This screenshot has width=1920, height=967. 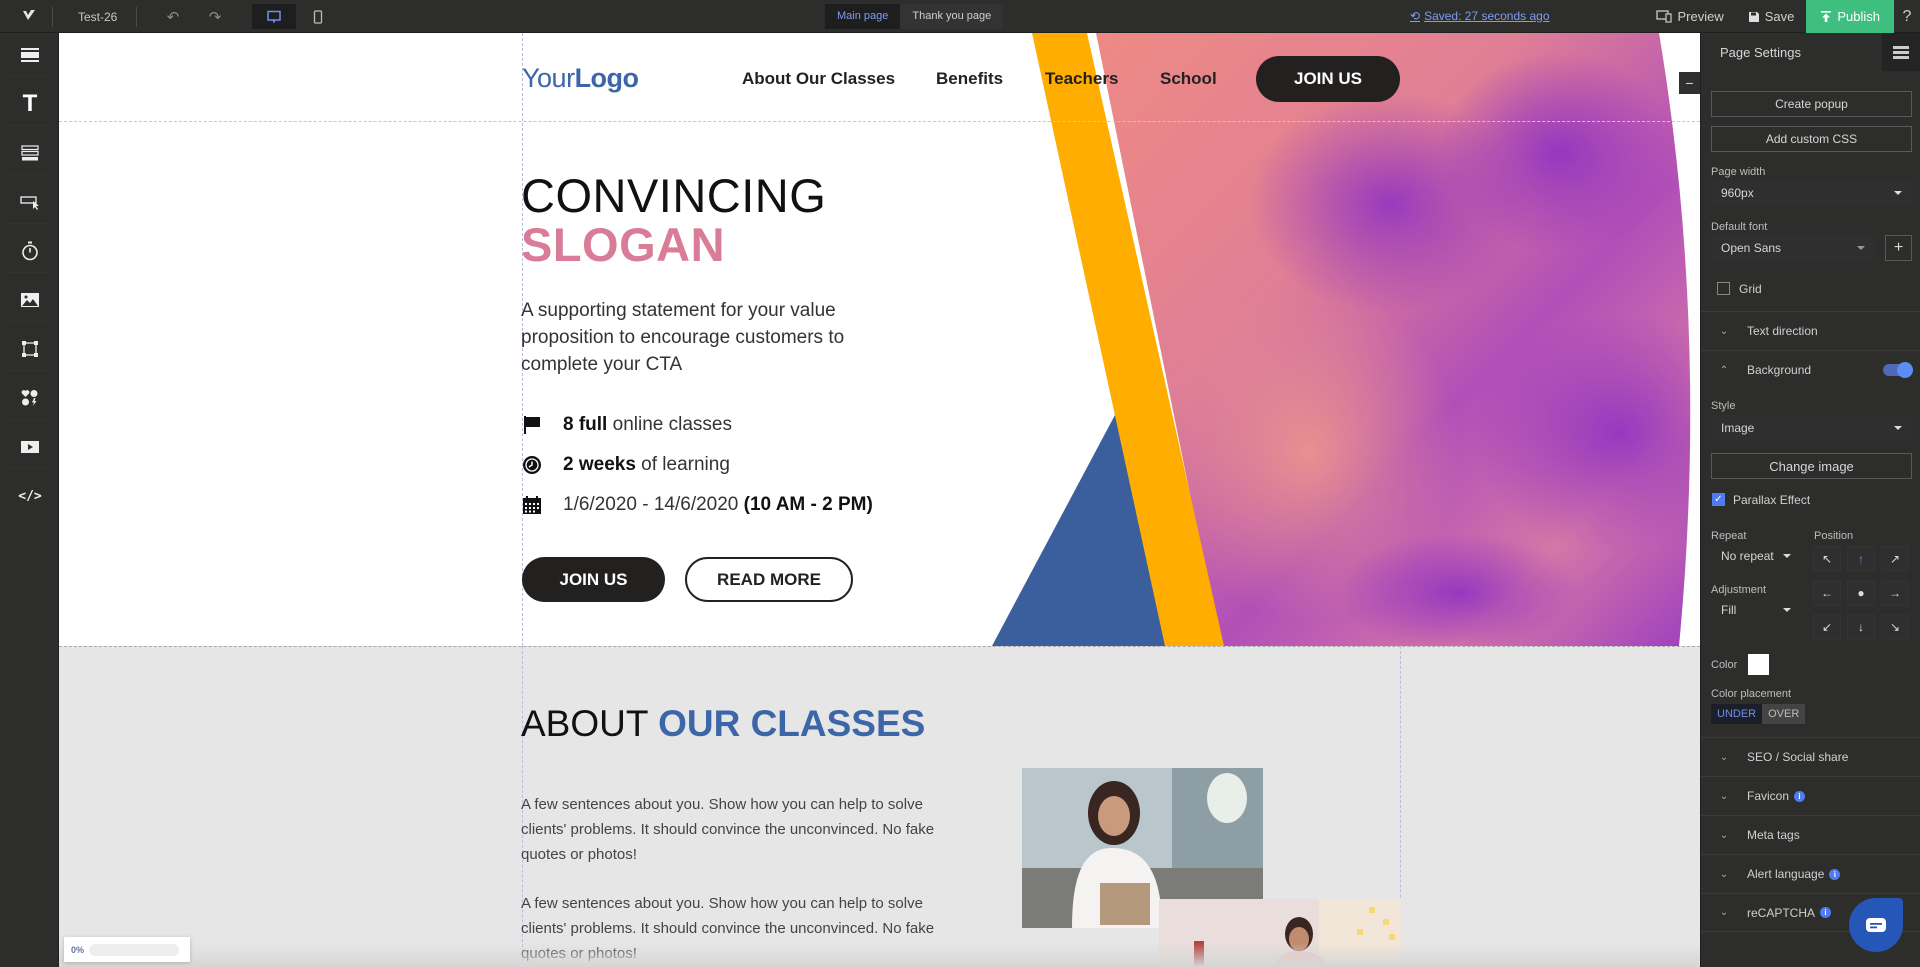 I want to click on page-width-select: 960px, so click(x=1811, y=193).